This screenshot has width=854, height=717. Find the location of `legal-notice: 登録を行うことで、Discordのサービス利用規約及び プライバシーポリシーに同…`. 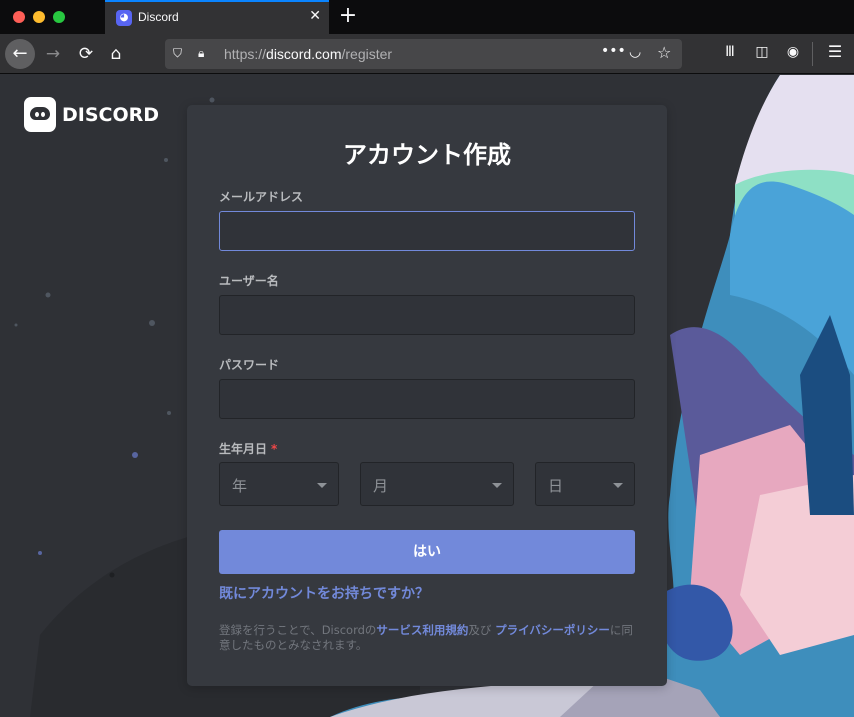

legal-notice: 登録を行うことで、Discordのサービス利用規約及び プライバシーポリシーに同… is located at coordinates (426, 637).